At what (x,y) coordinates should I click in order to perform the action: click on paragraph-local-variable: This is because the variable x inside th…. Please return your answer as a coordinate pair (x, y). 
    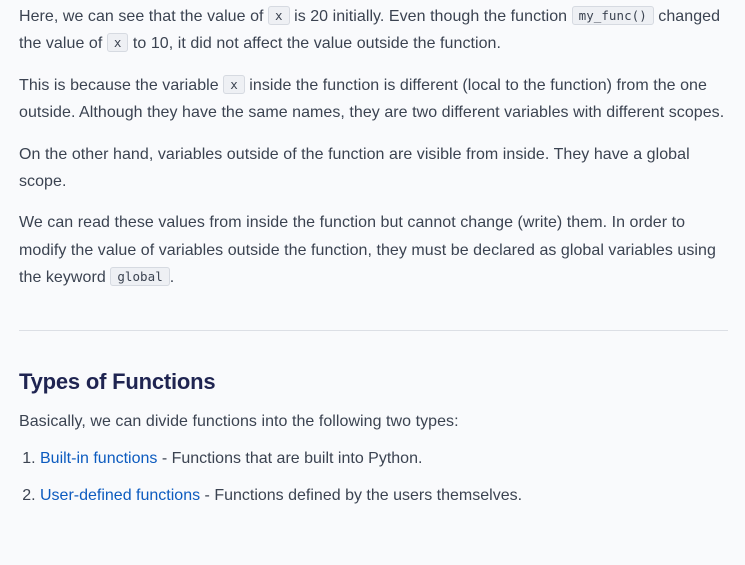
    Looking at the image, I should click on (373, 99).